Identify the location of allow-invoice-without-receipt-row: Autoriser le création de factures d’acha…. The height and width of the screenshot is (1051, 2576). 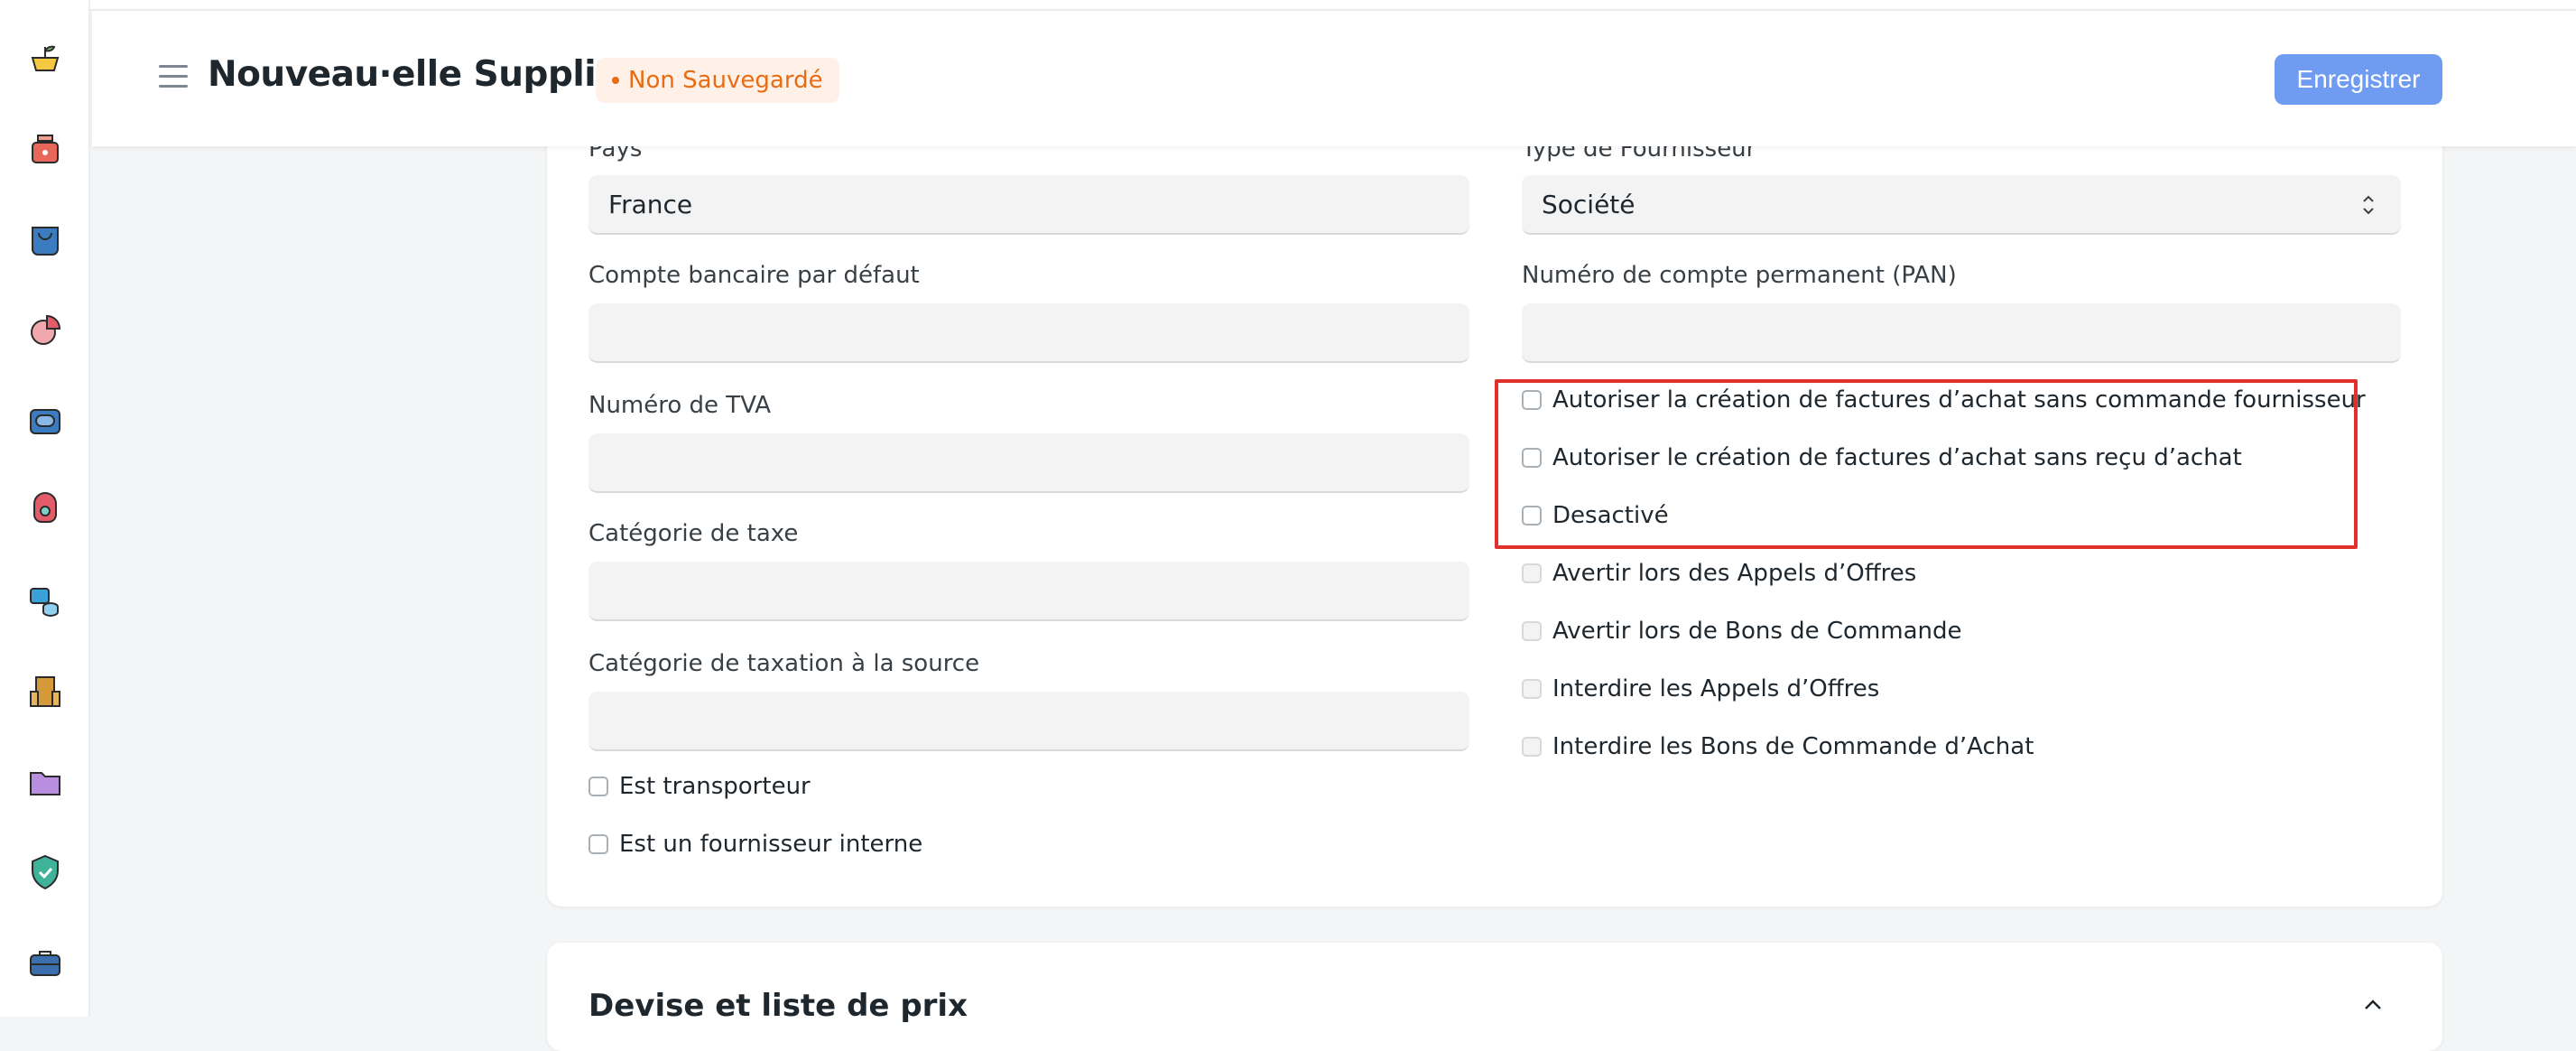
(1882, 457).